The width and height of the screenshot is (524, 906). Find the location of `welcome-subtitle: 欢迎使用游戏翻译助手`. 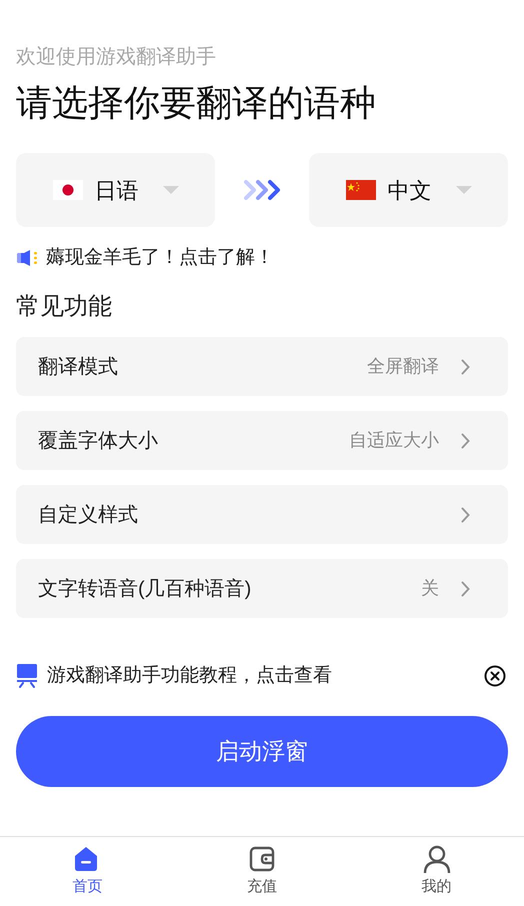

welcome-subtitle: 欢迎使用游戏翻译助手 is located at coordinates (116, 57).